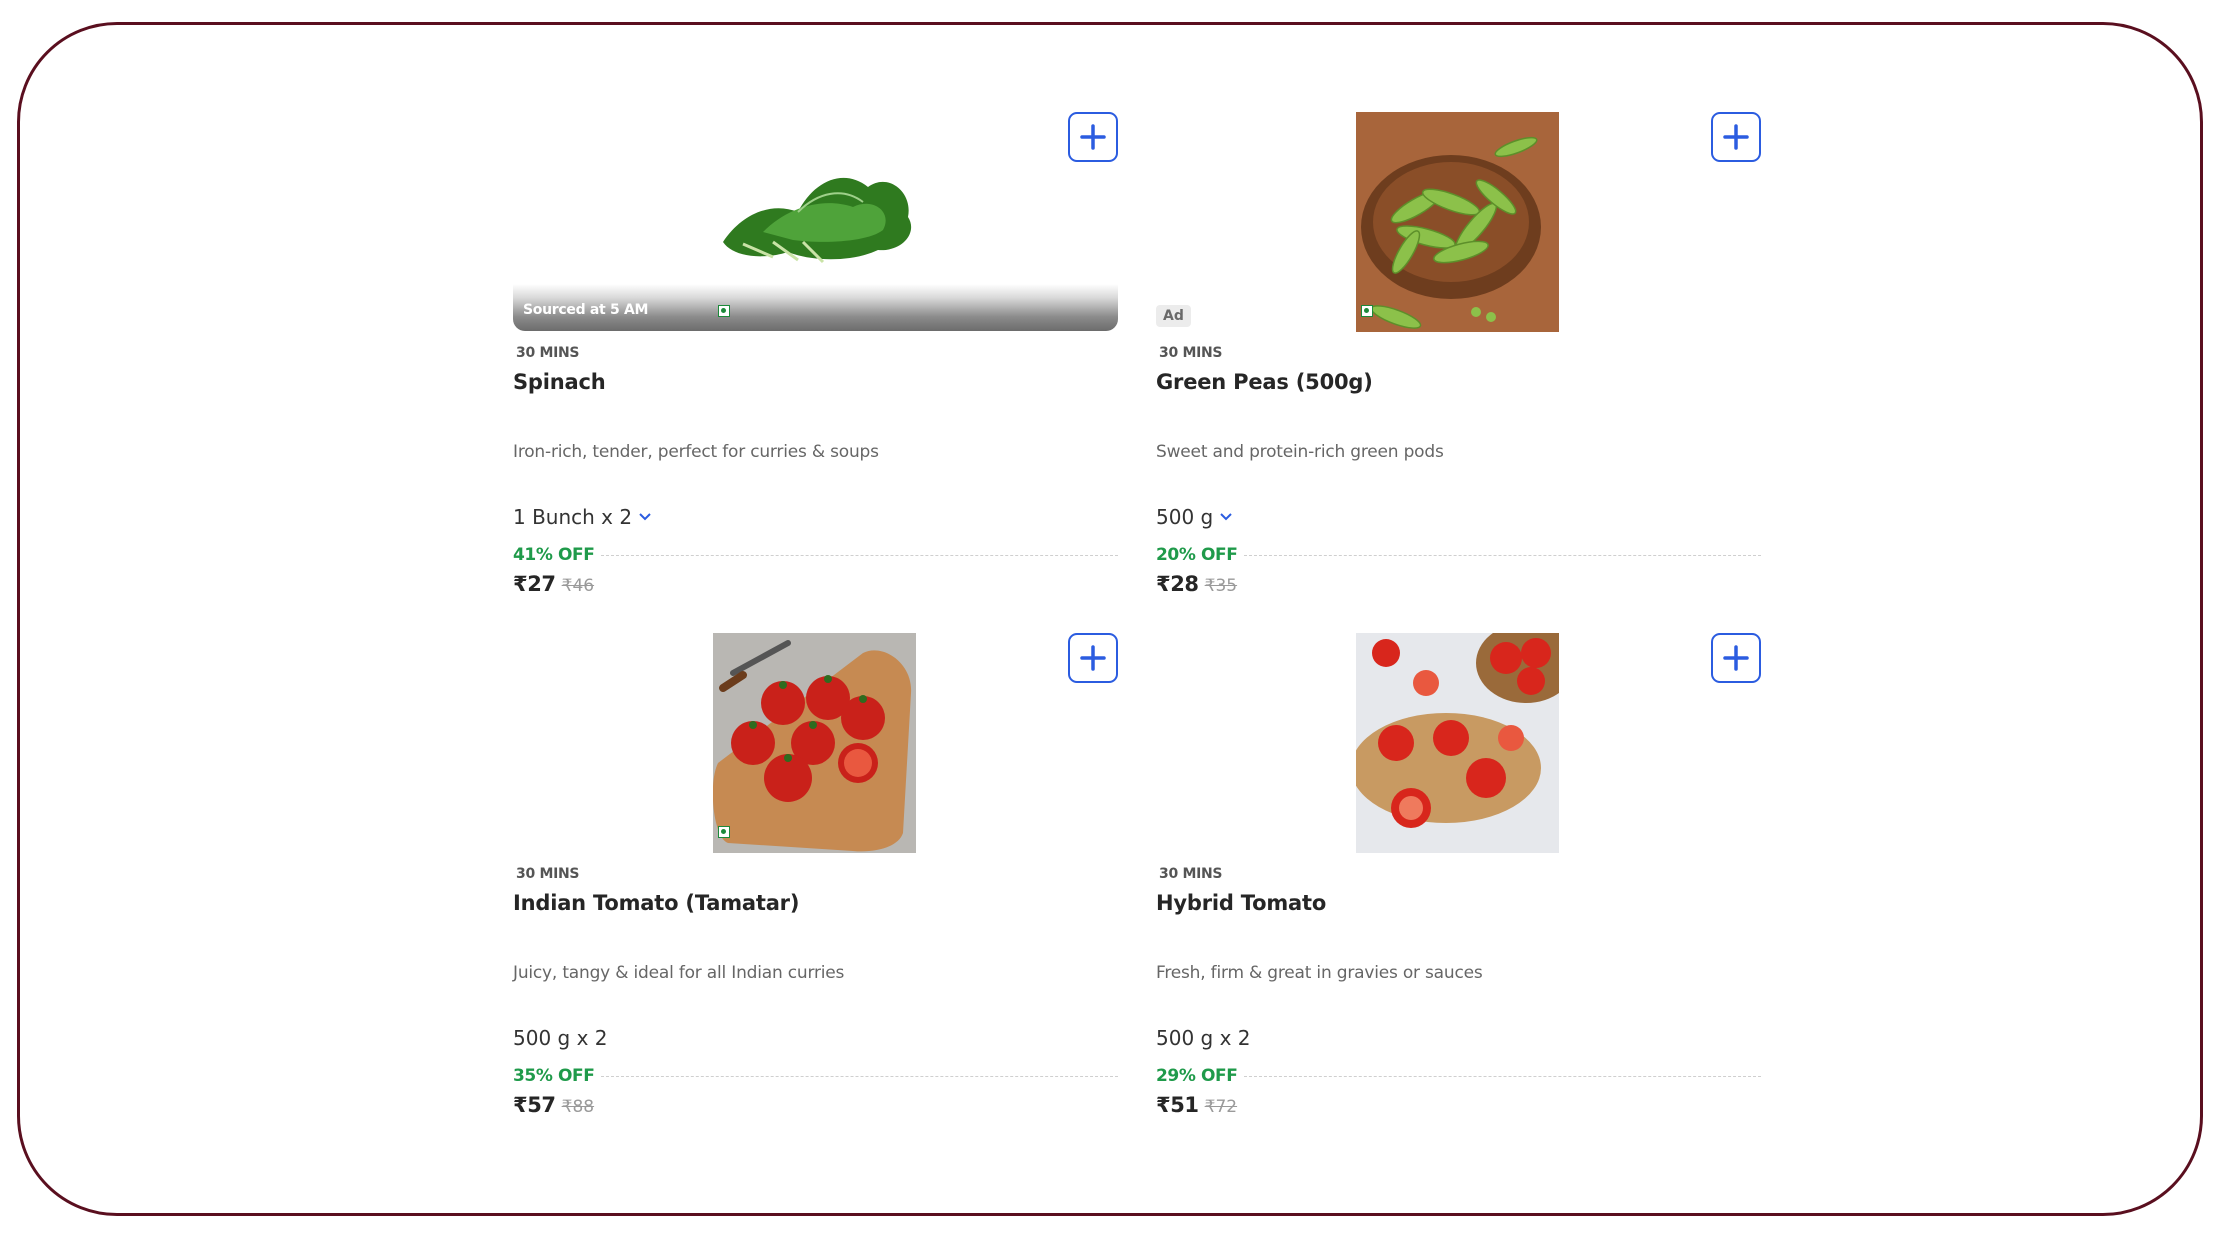  What do you see at coordinates (656, 903) in the screenshot?
I see `product-name: Indian Tomato (Tamatar)` at bounding box center [656, 903].